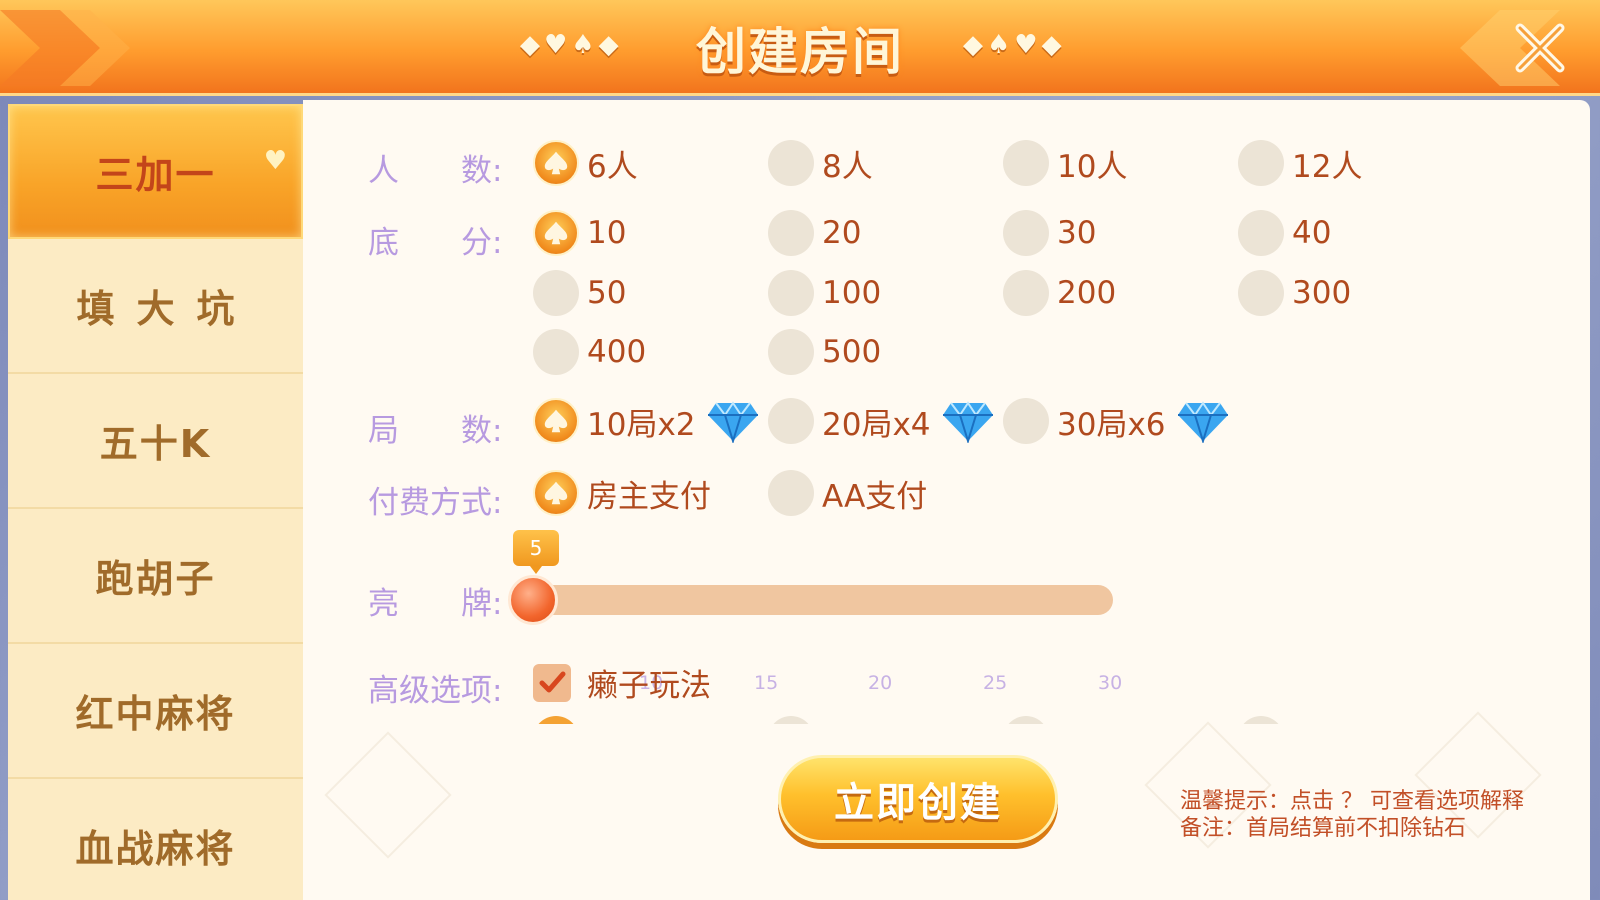  What do you see at coordinates (533, 600) in the screenshot?
I see `reveal-slider-handle` at bounding box center [533, 600].